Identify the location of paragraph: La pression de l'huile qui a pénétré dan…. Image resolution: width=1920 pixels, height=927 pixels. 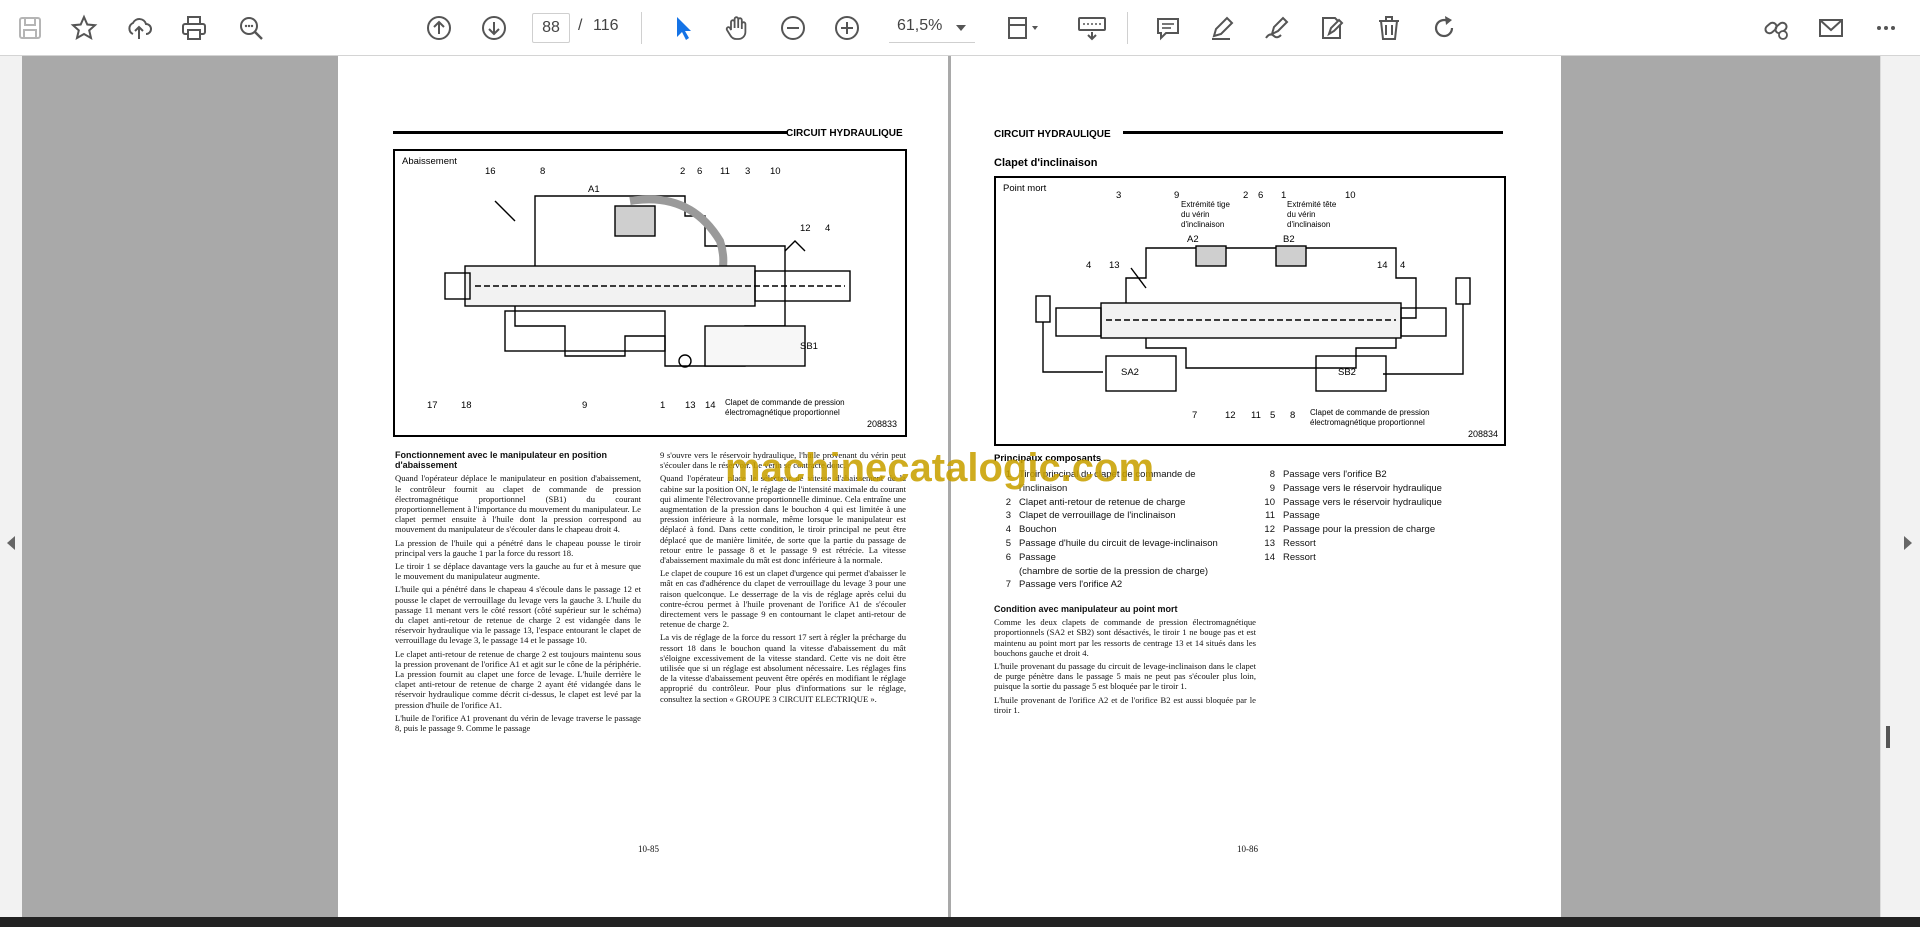
(518, 547).